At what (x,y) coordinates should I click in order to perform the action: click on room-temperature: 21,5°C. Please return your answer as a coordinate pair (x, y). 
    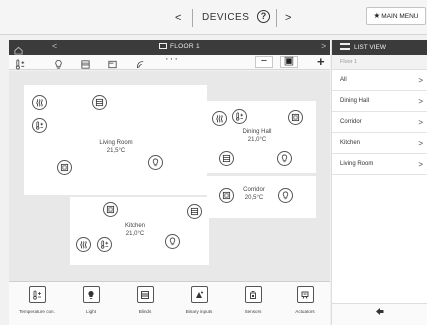
    Looking at the image, I should click on (116, 150).